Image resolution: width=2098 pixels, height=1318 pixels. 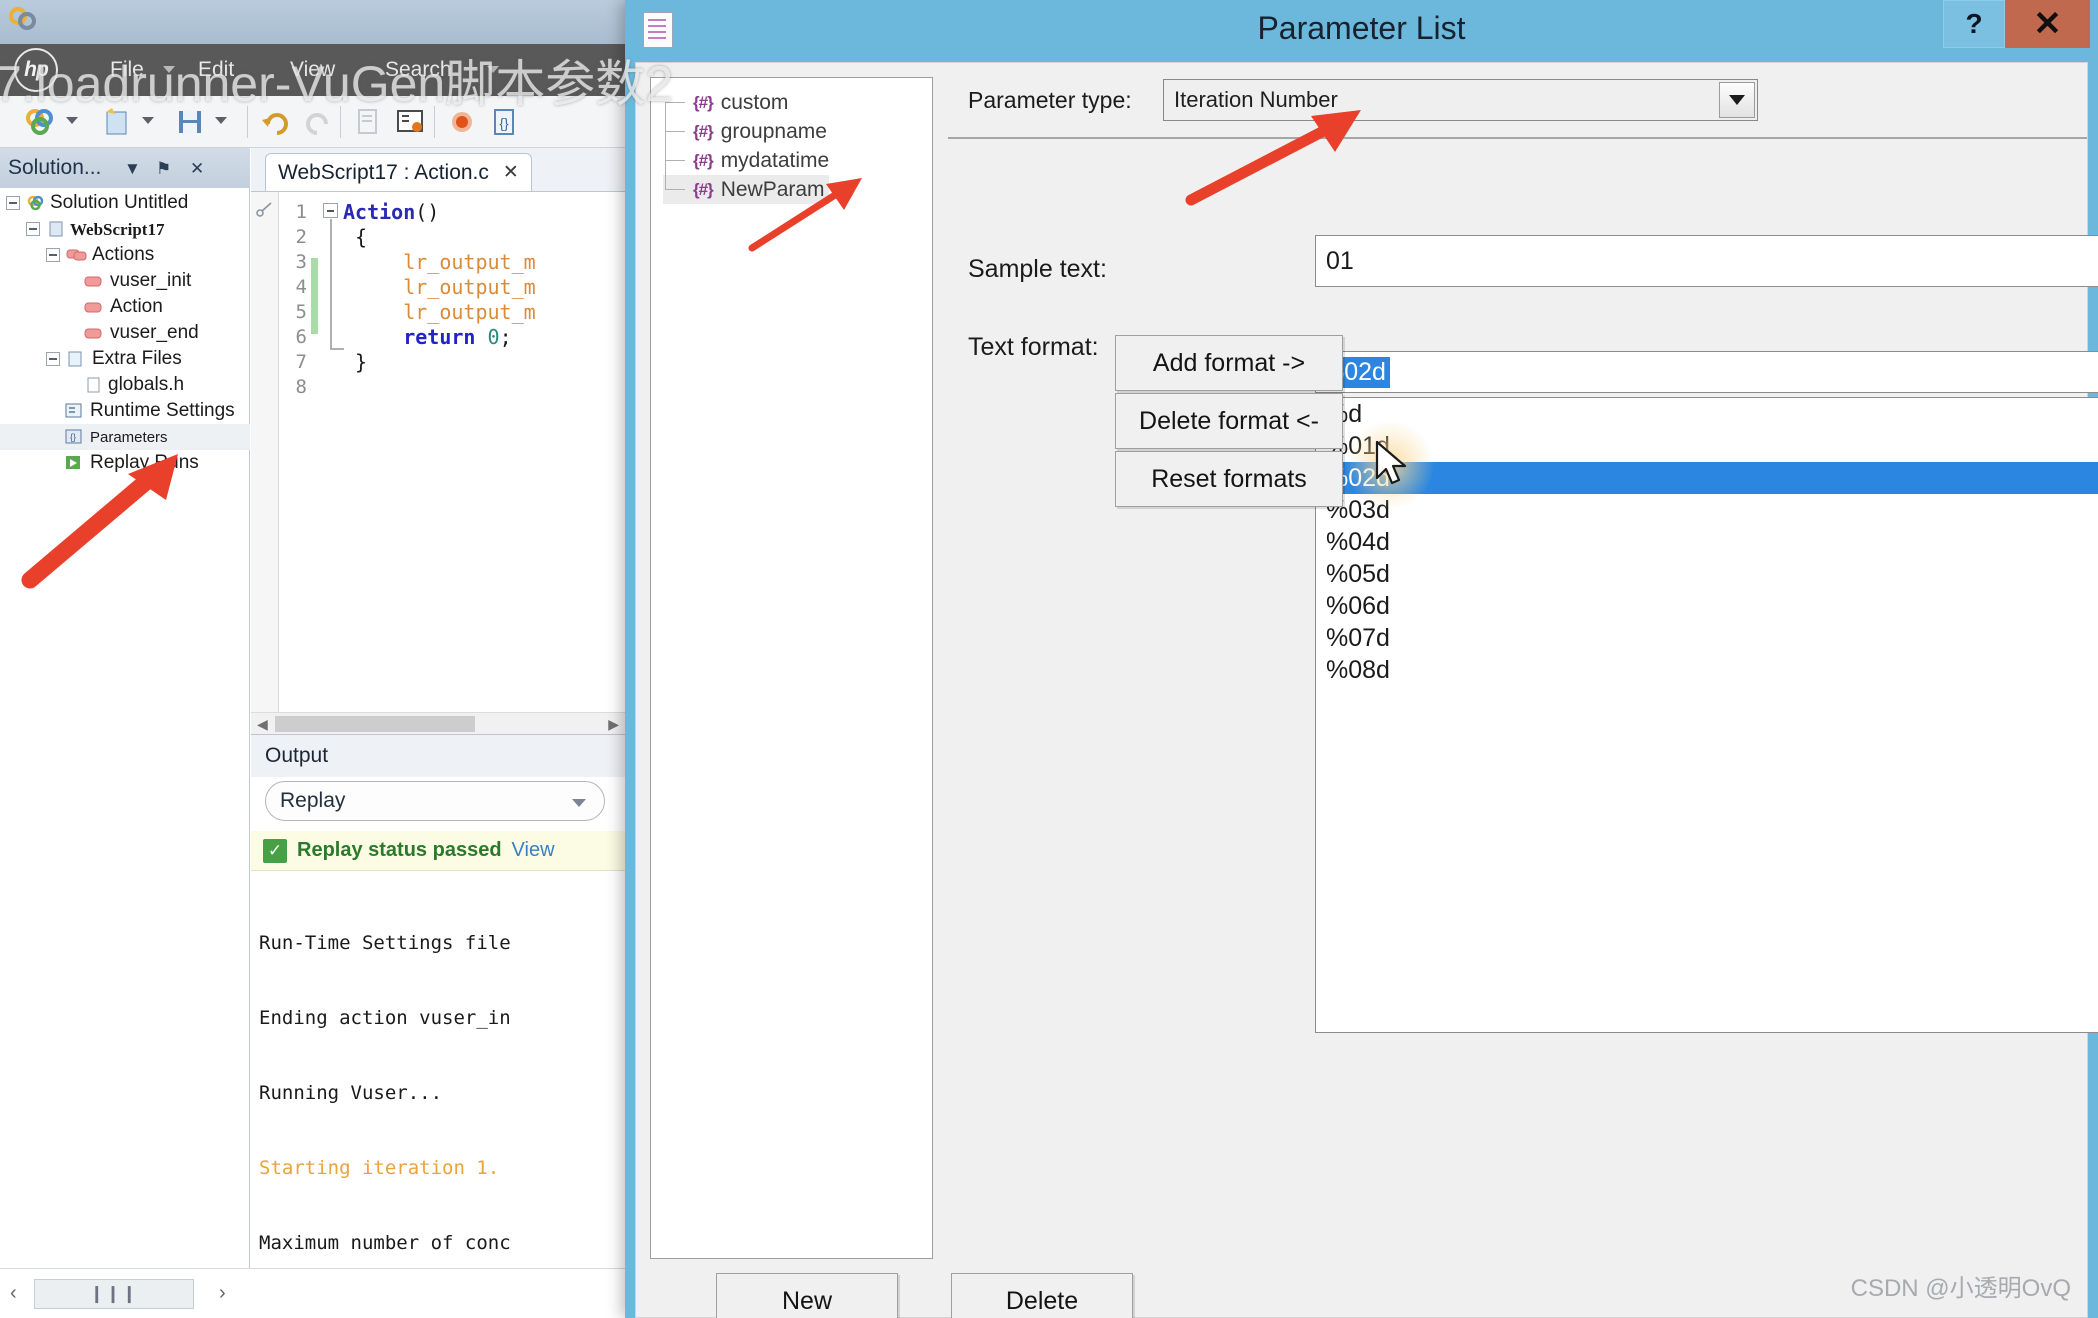 What do you see at coordinates (221, 120) in the screenshot?
I see `save-caret-icon` at bounding box center [221, 120].